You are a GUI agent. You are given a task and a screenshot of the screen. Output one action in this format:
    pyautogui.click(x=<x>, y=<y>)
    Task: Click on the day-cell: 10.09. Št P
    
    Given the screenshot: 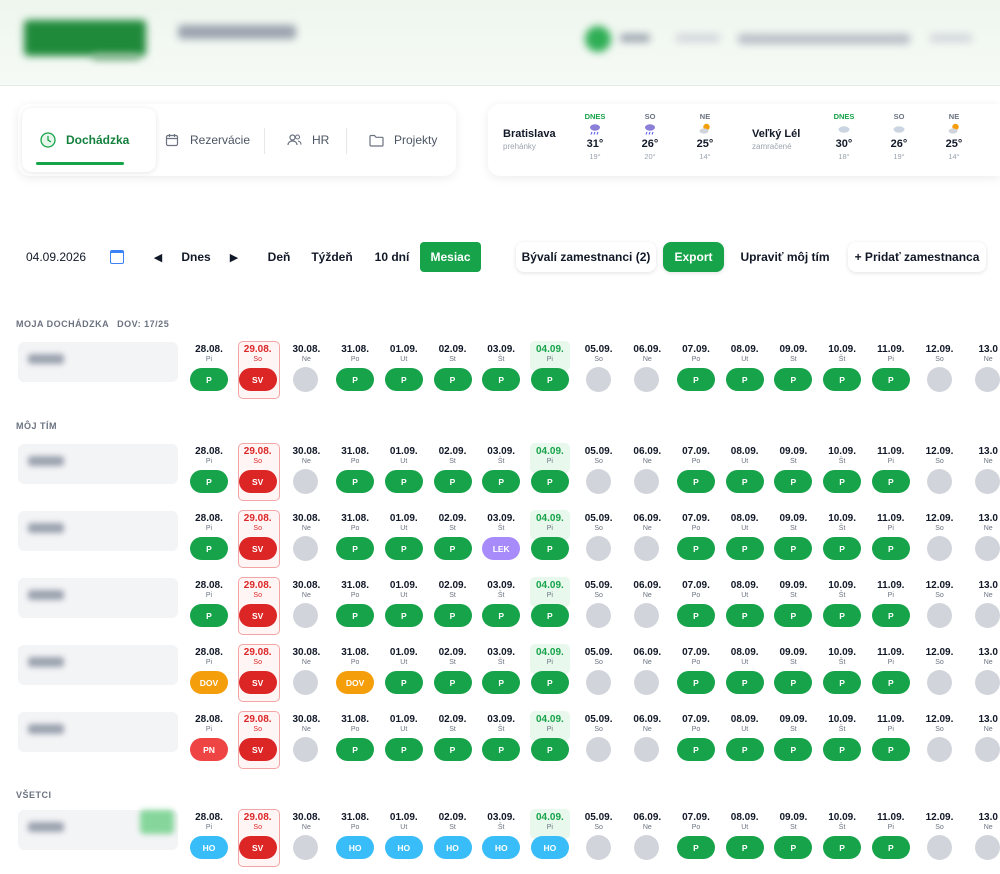 What is the action you would take?
    pyautogui.click(x=842, y=739)
    